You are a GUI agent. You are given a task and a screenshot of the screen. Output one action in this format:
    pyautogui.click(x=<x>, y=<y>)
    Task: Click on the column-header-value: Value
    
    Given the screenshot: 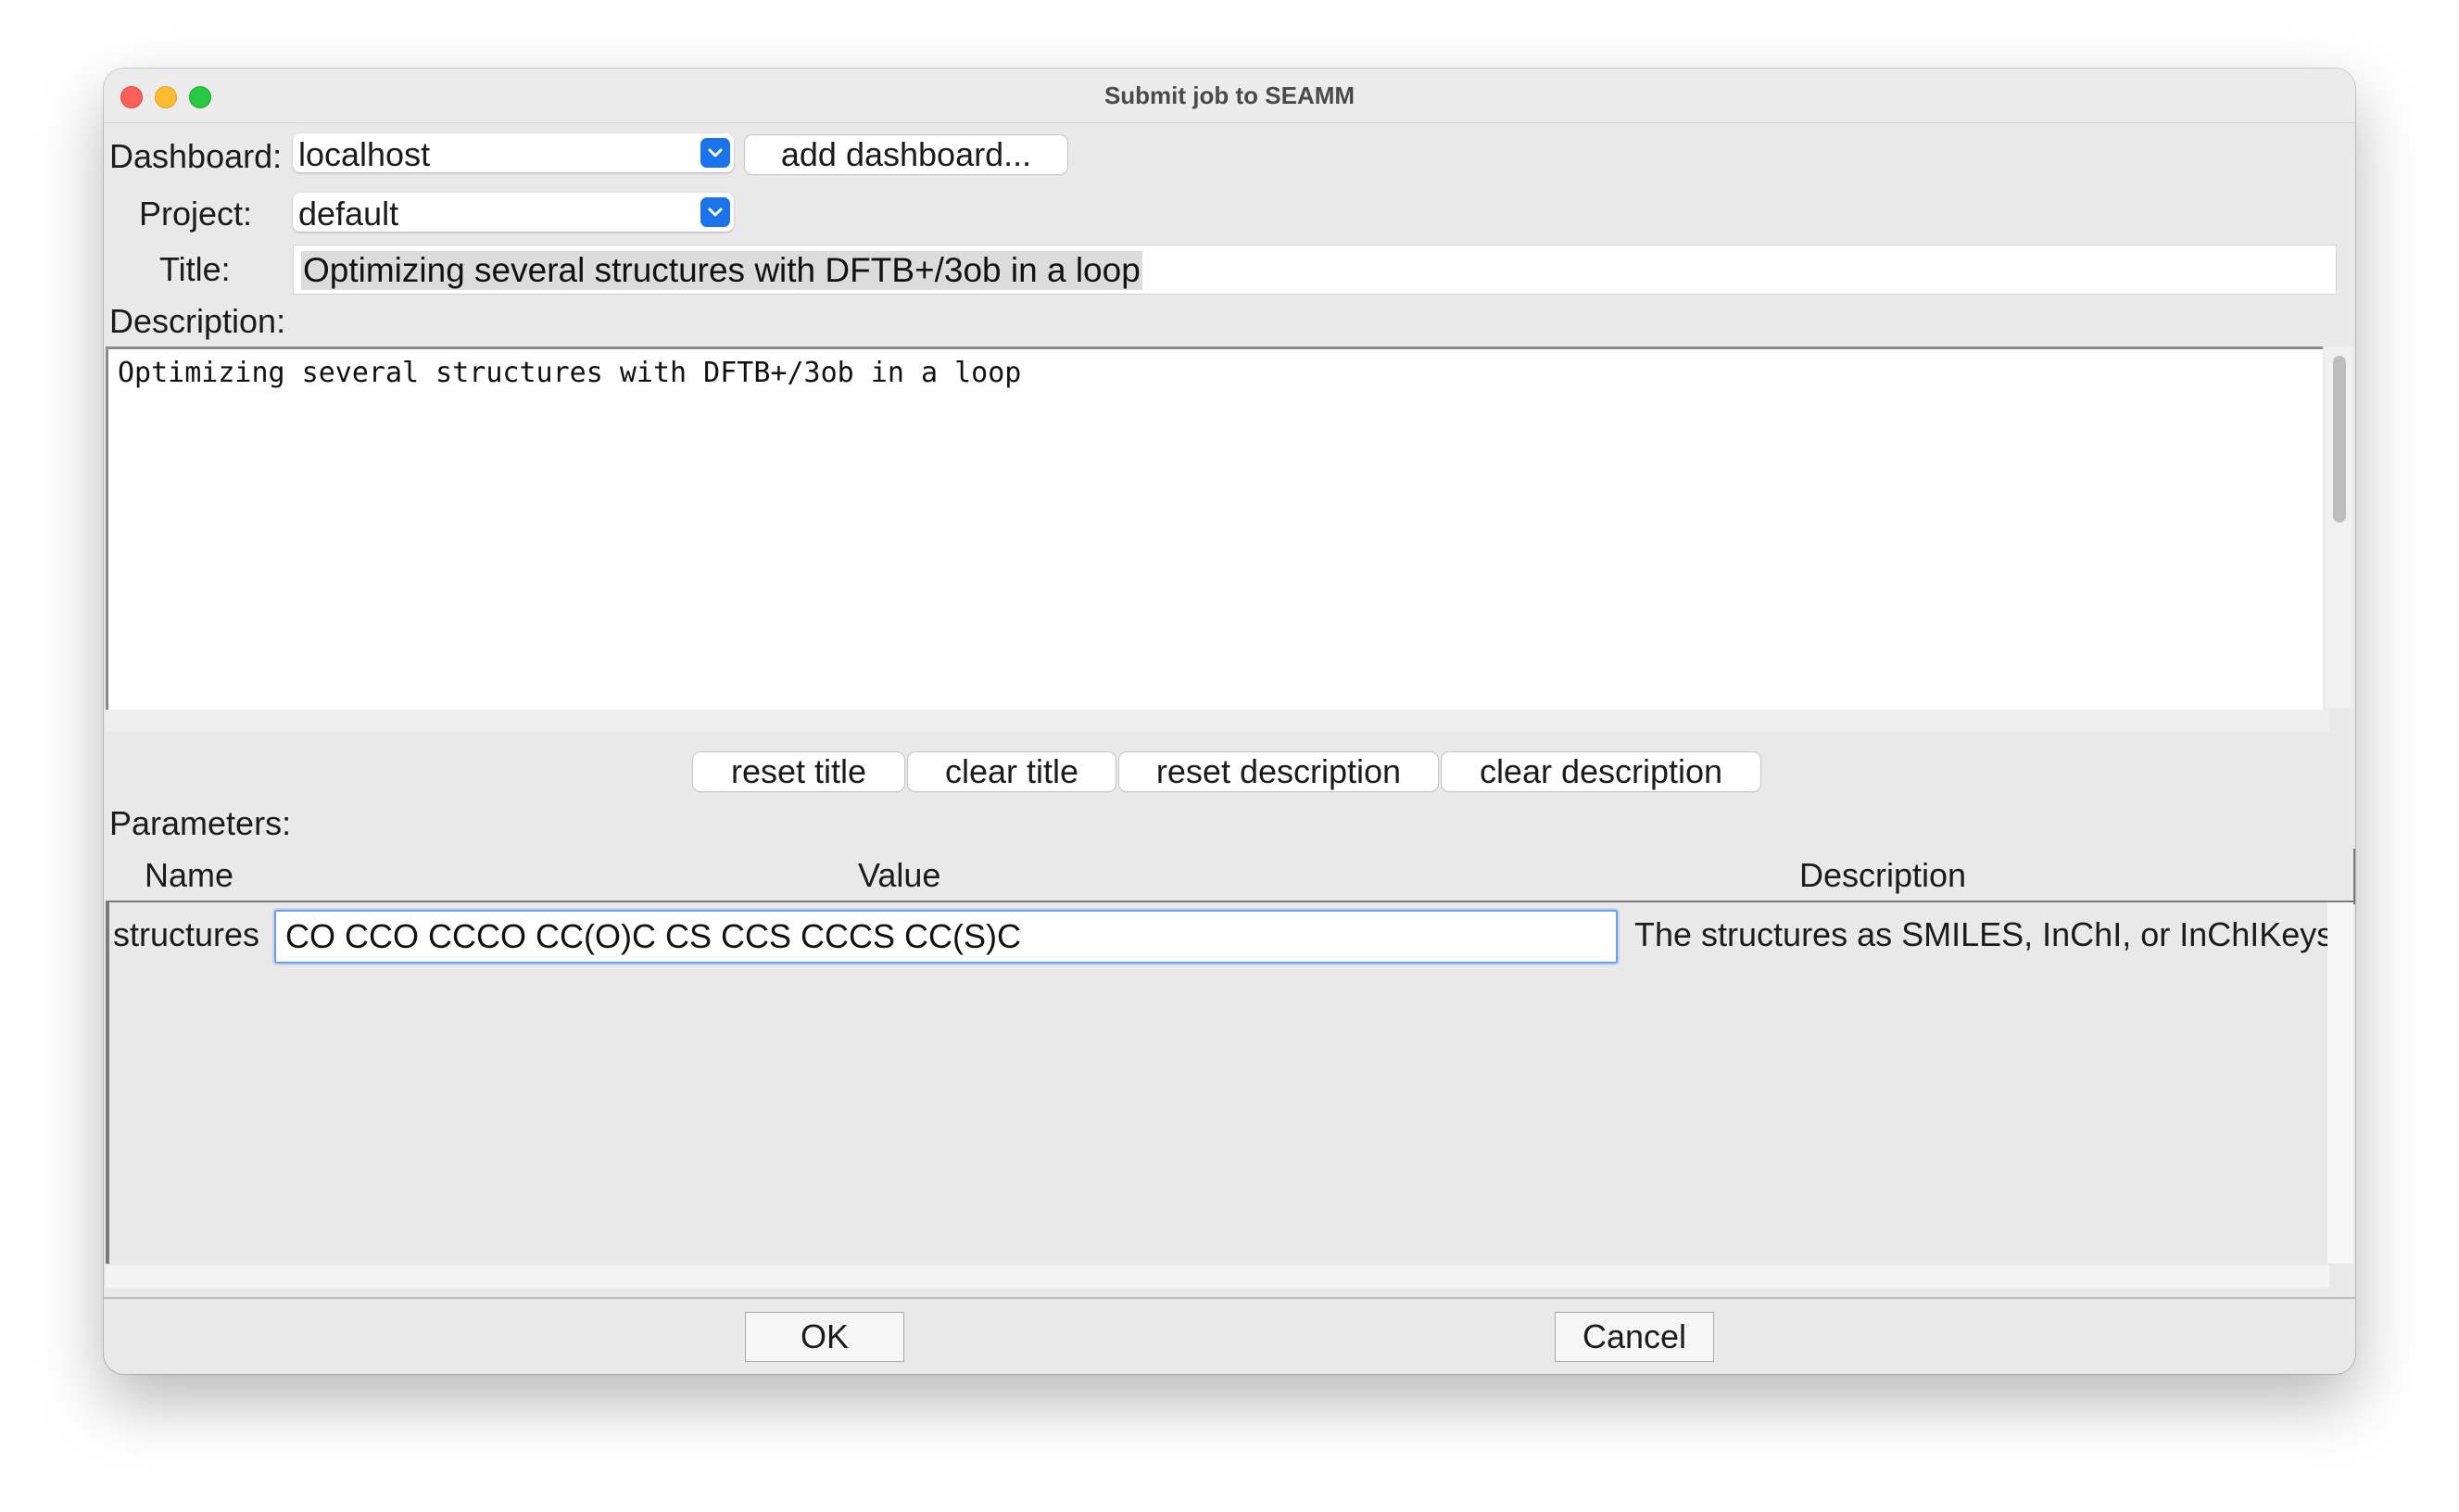 What is the action you would take?
    pyautogui.click(x=899, y=875)
    